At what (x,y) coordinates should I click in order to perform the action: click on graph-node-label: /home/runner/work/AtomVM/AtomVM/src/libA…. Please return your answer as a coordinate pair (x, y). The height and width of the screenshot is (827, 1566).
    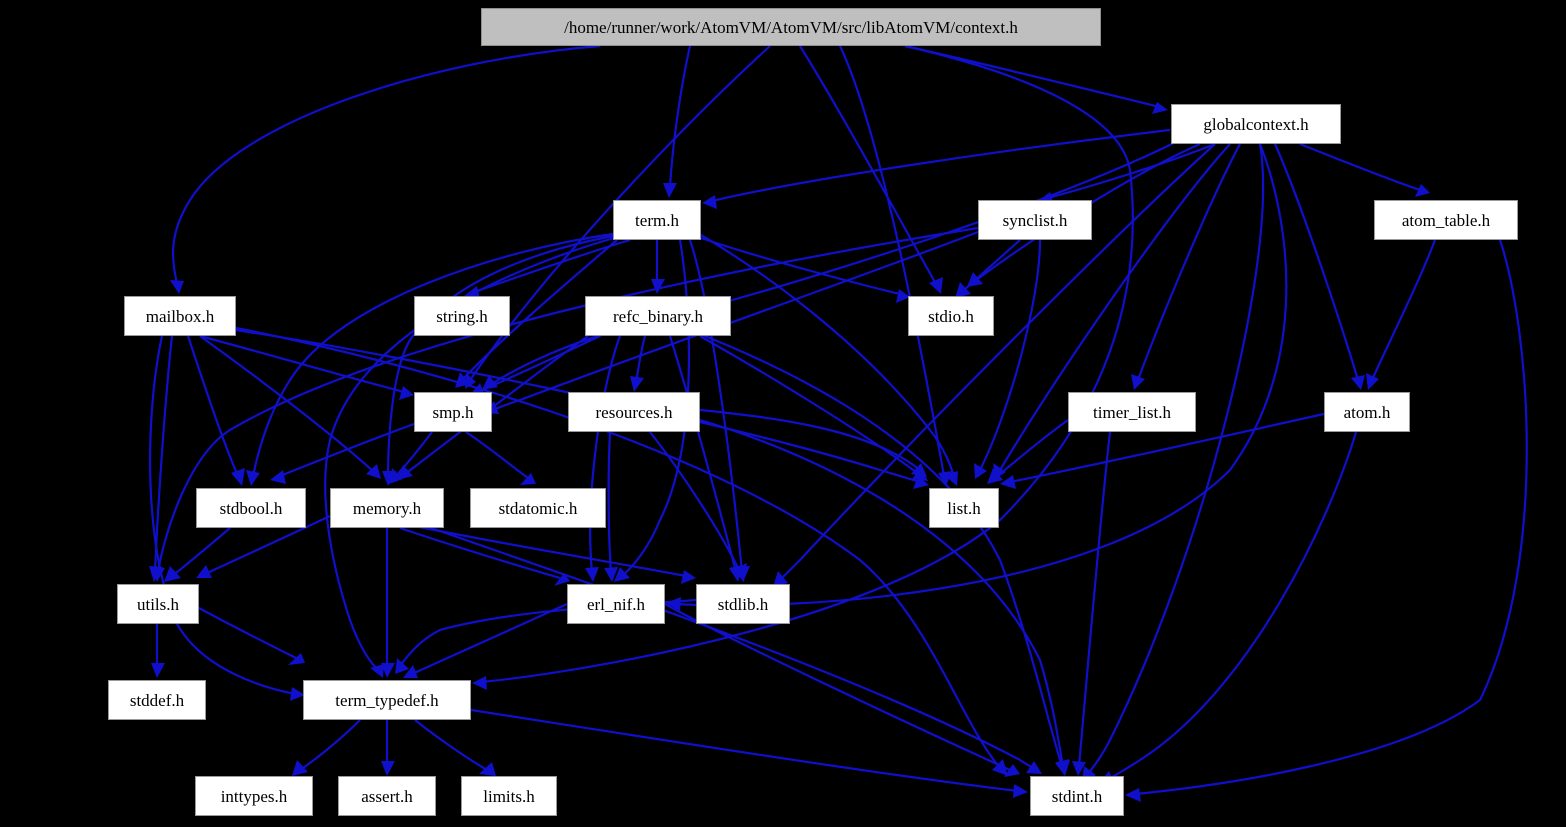
    Looking at the image, I should click on (791, 27).